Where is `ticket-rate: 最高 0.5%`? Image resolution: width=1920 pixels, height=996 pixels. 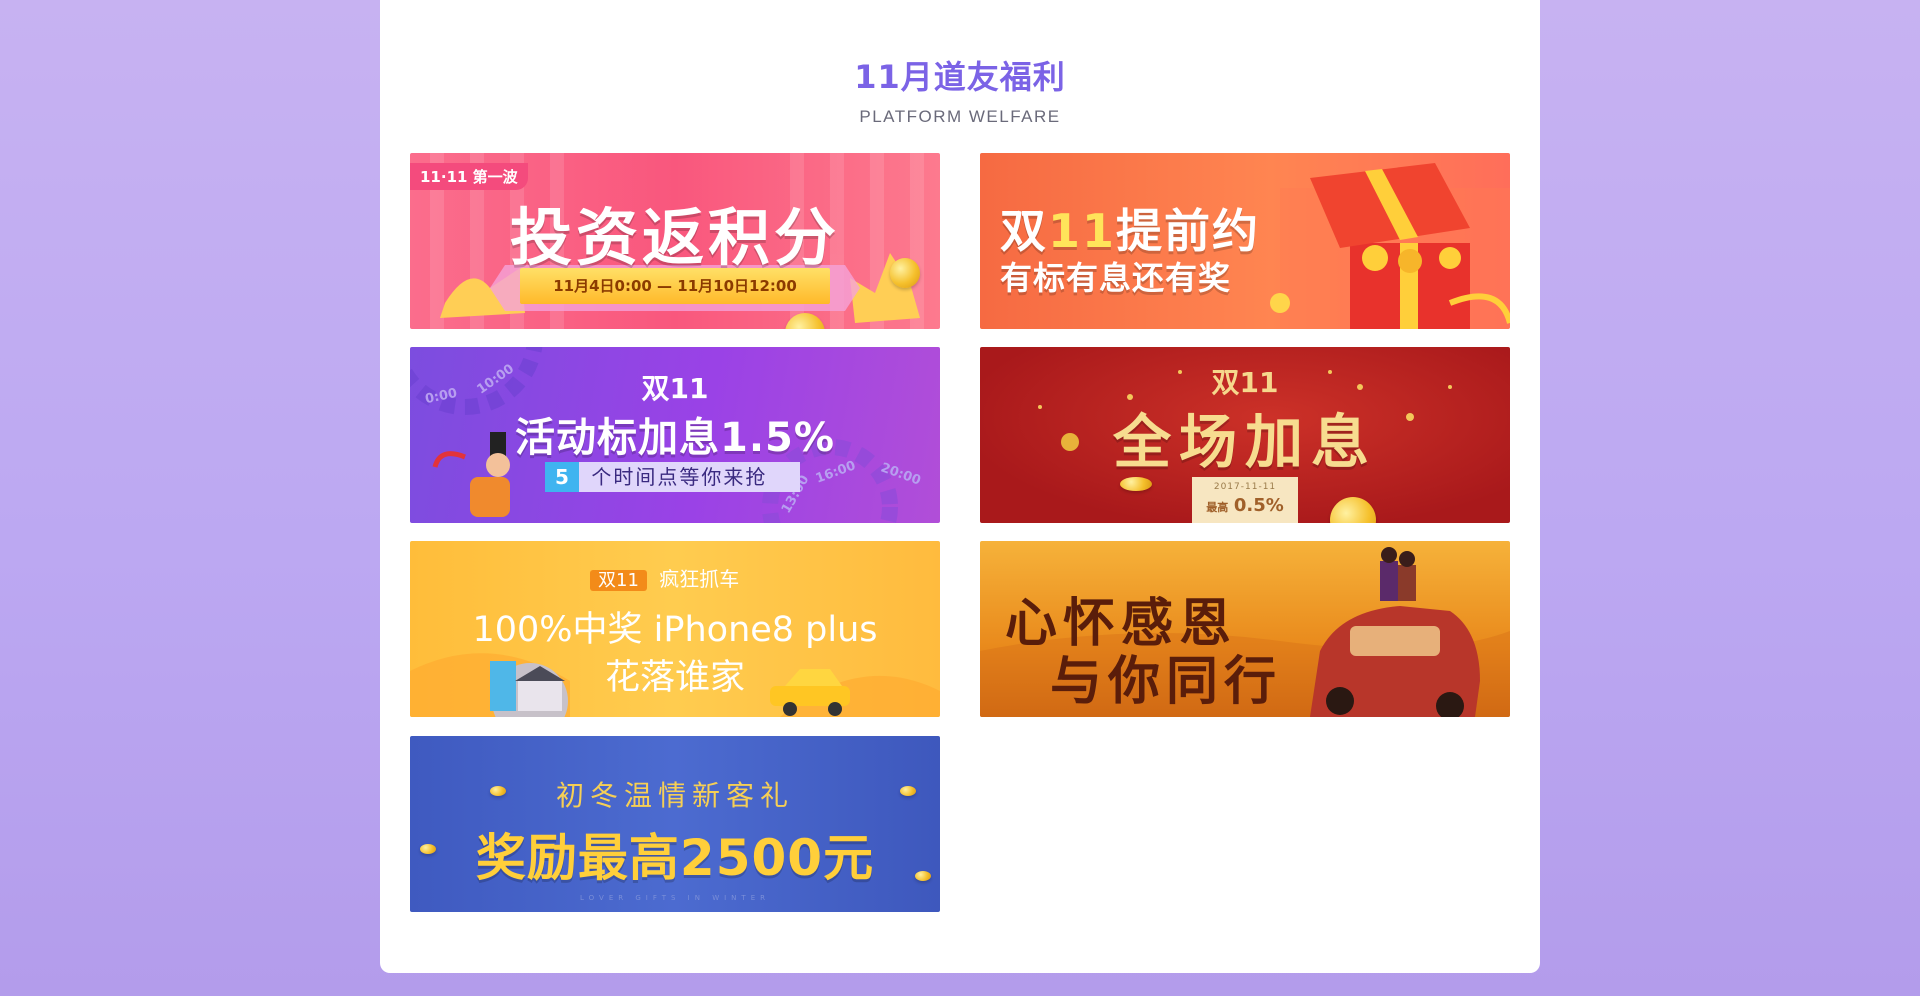
ticket-rate: 最高 0.5% is located at coordinates (1245, 505).